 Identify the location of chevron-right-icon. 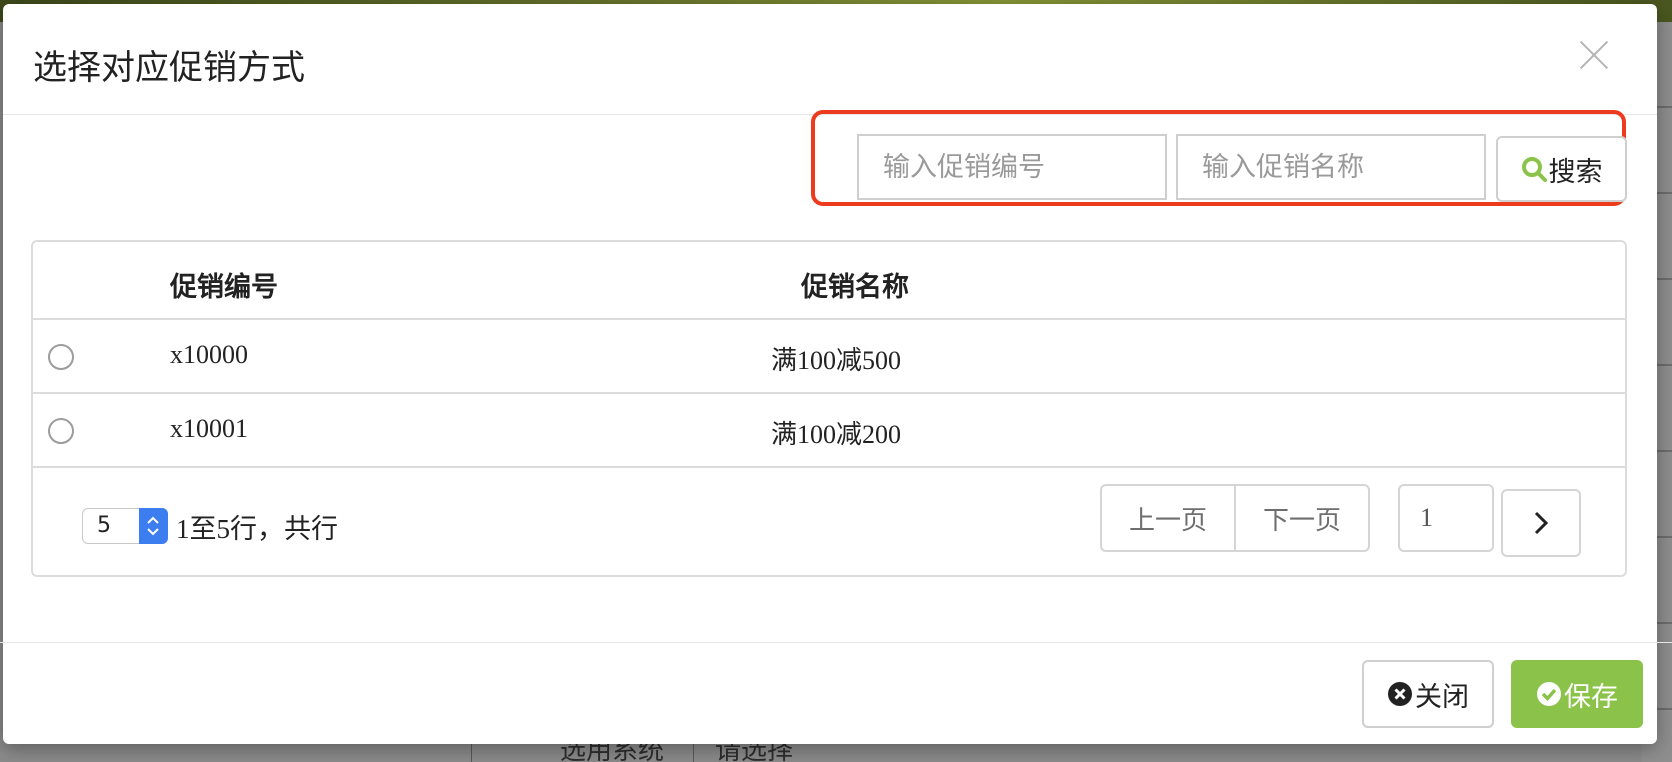
(1541, 523).